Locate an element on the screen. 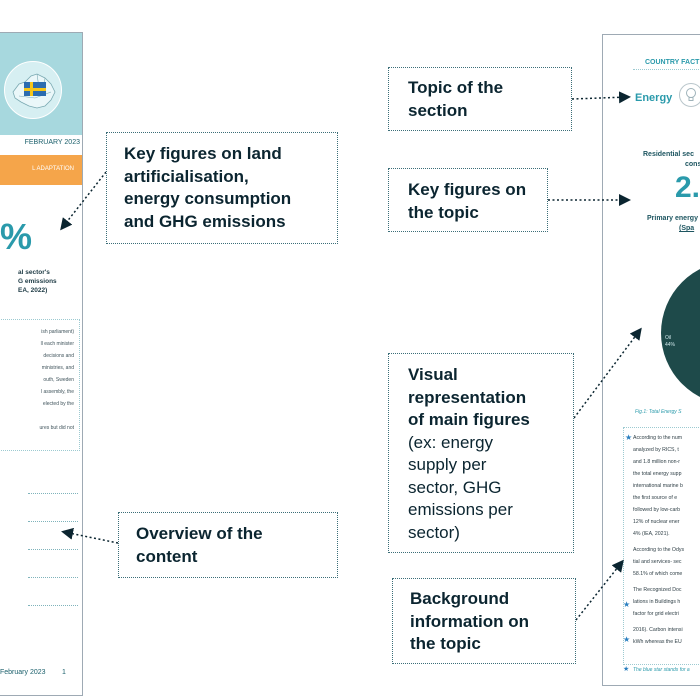 The image size is (700, 700). callout-line: artificialisation, is located at coordinates (186, 176).